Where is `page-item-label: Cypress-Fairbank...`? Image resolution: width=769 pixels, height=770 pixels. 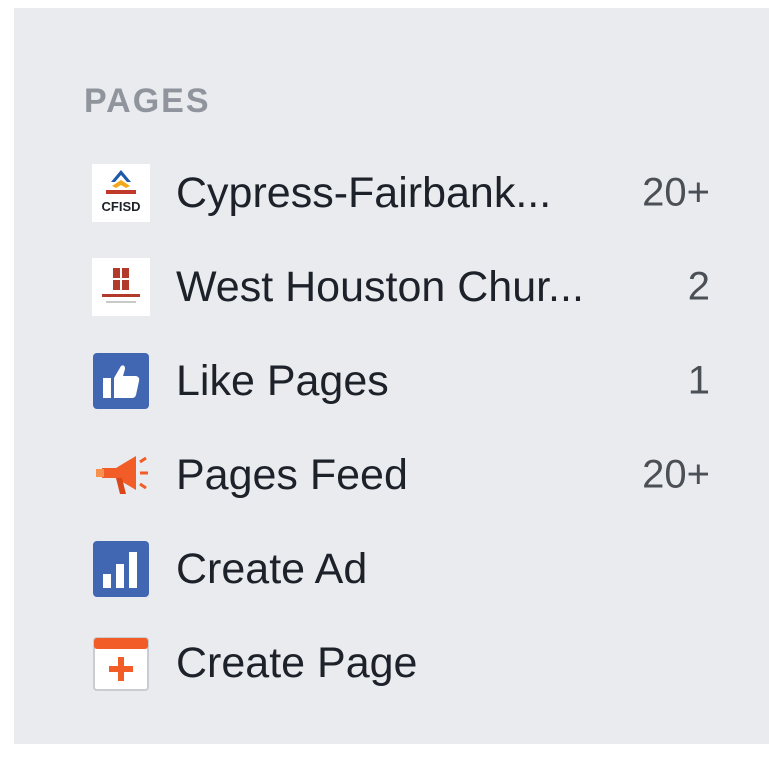 page-item-label: Cypress-Fairbank... is located at coordinates (364, 192).